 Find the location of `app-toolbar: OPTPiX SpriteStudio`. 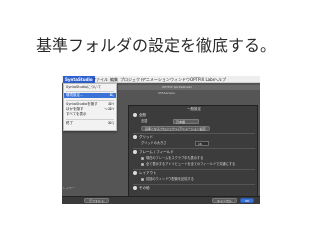

app-toolbar: OPTPiX SpriteStudio is located at coordinates (189, 87).